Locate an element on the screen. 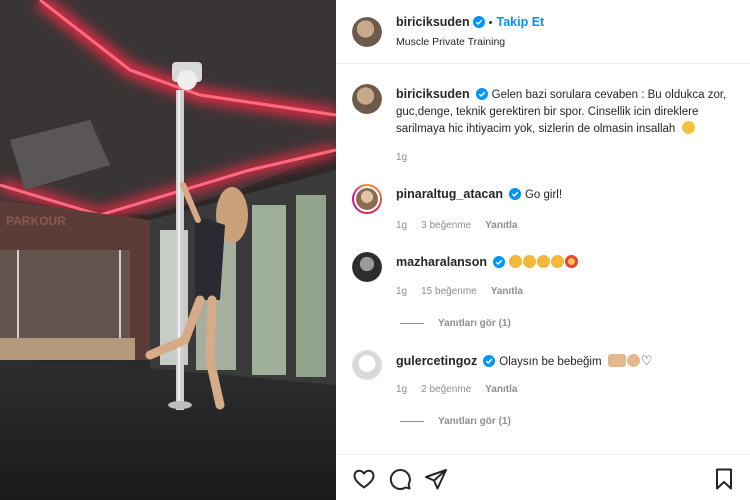 This screenshot has width=750, height=500. author-username: biriciksuden is located at coordinates (433, 22).